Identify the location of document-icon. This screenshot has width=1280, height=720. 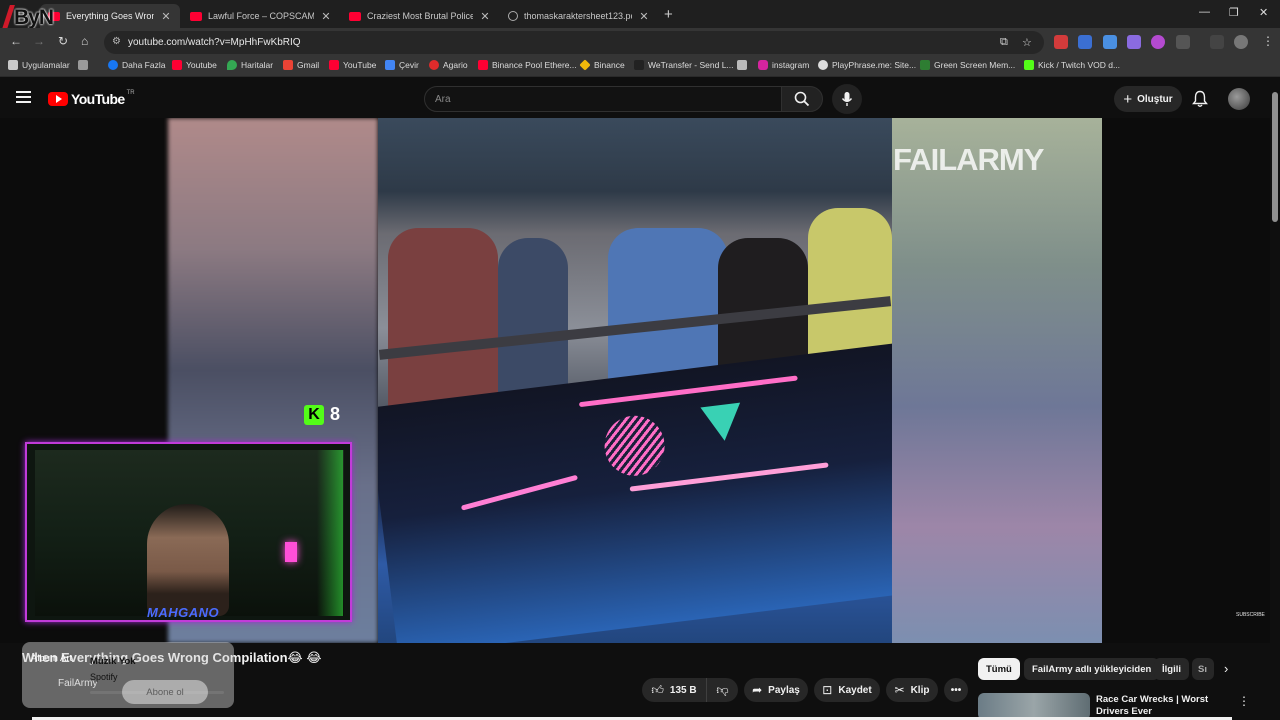
(742, 65).